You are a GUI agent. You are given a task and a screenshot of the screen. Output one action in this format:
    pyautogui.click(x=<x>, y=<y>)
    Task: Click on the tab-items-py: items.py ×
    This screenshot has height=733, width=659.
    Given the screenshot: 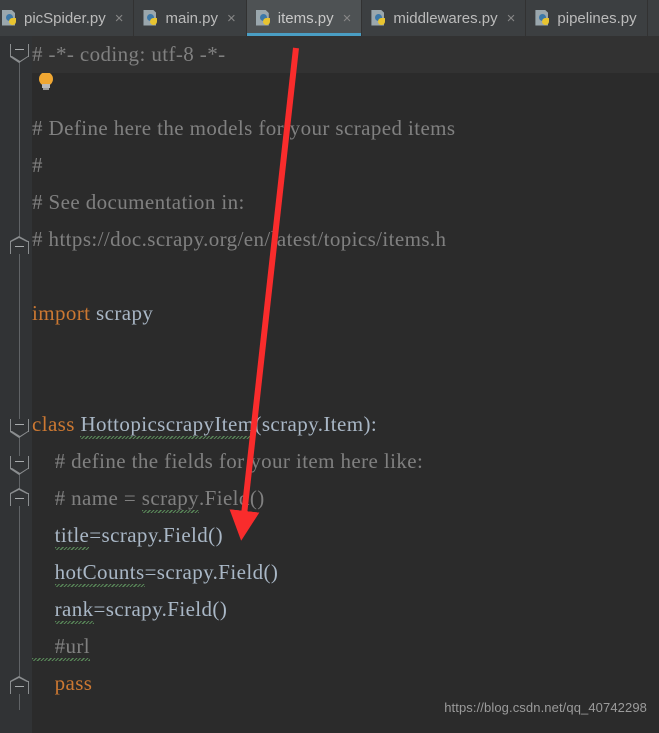 What is the action you would take?
    pyautogui.click(x=304, y=18)
    